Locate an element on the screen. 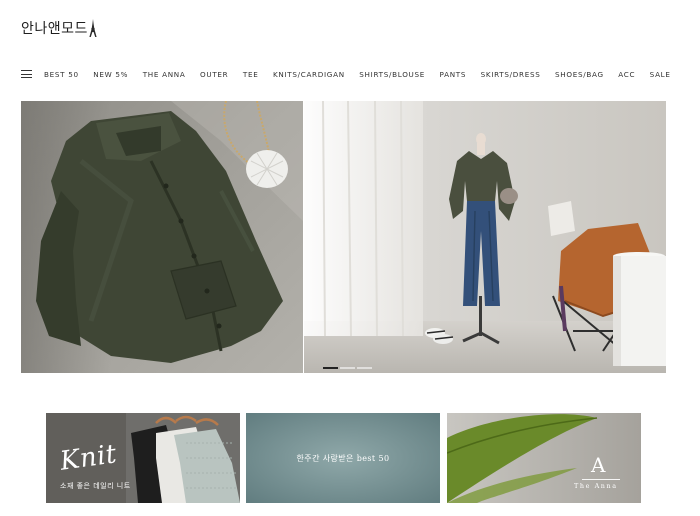  nav-item-outer: OUTER is located at coordinates (214, 74).